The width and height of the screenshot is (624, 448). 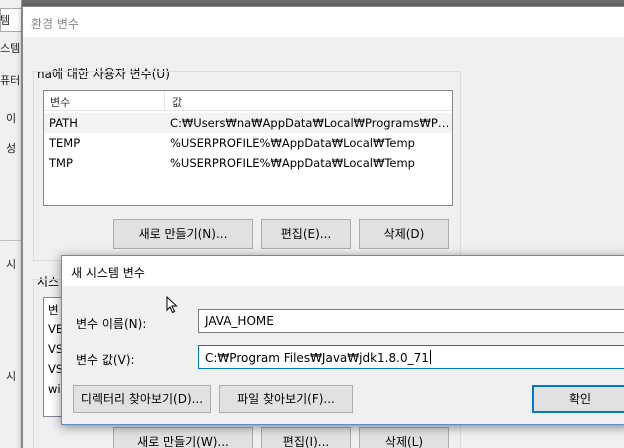 I want to click on new-var-dialog-title: 새 시스템 변수, so click(x=108, y=273).